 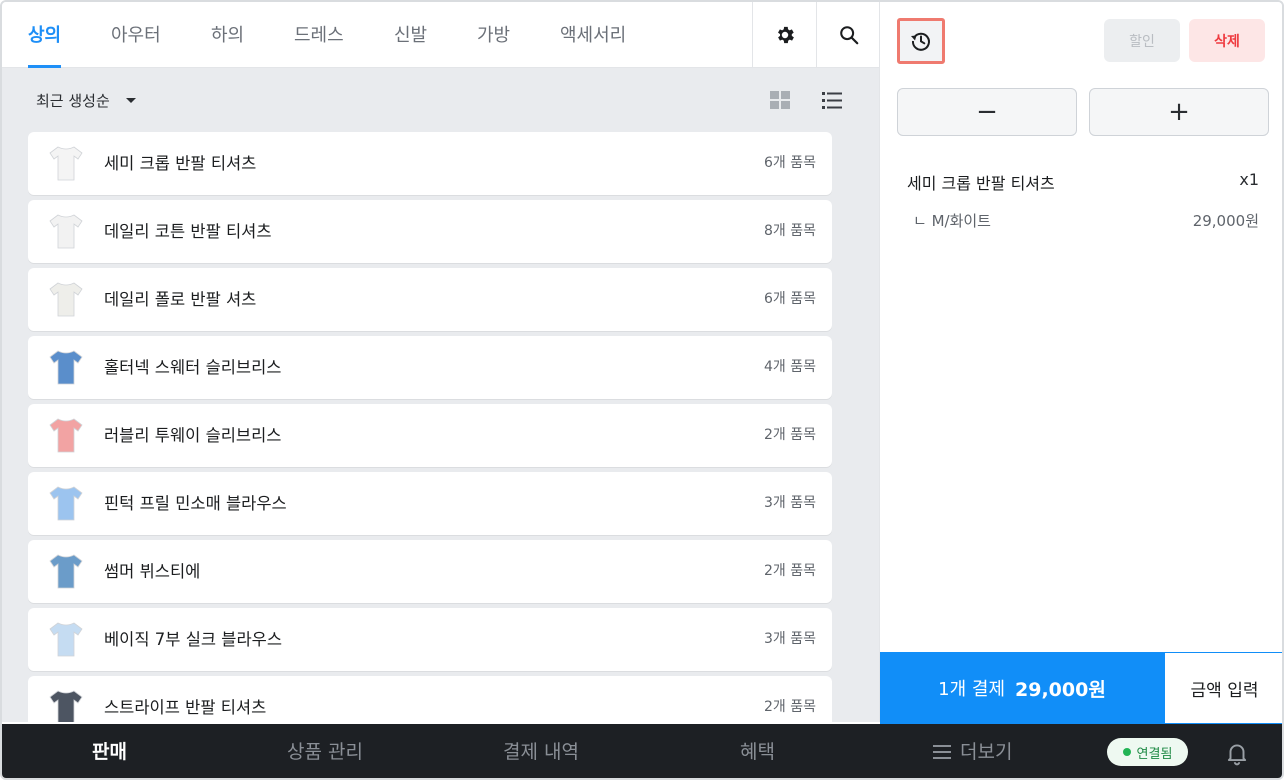 I want to click on product-name: 썸머 뷔스티에, so click(x=152, y=571).